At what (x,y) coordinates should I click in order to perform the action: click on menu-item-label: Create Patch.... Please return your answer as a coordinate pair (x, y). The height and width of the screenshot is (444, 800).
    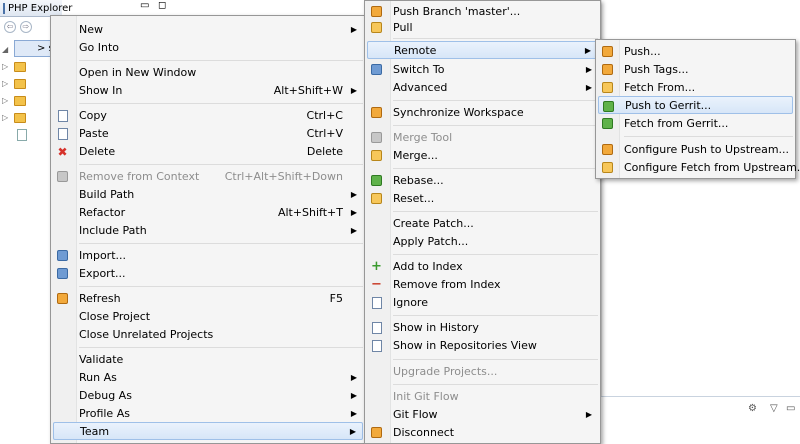
    Looking at the image, I should click on (433, 223).